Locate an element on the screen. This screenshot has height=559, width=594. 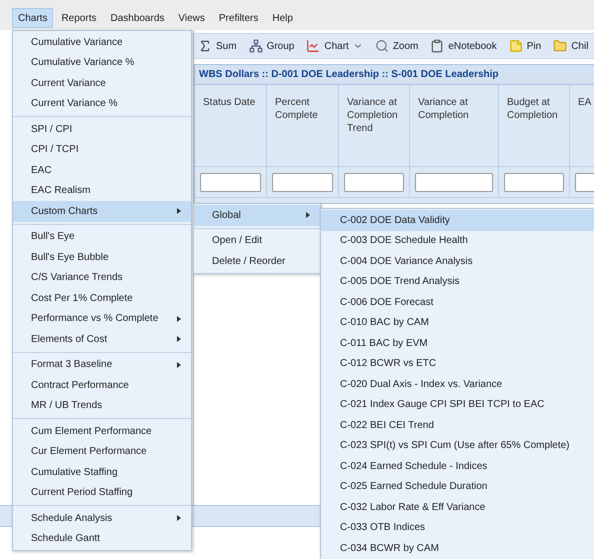
menu-item: C-010 BAC by CAM is located at coordinates (457, 322).